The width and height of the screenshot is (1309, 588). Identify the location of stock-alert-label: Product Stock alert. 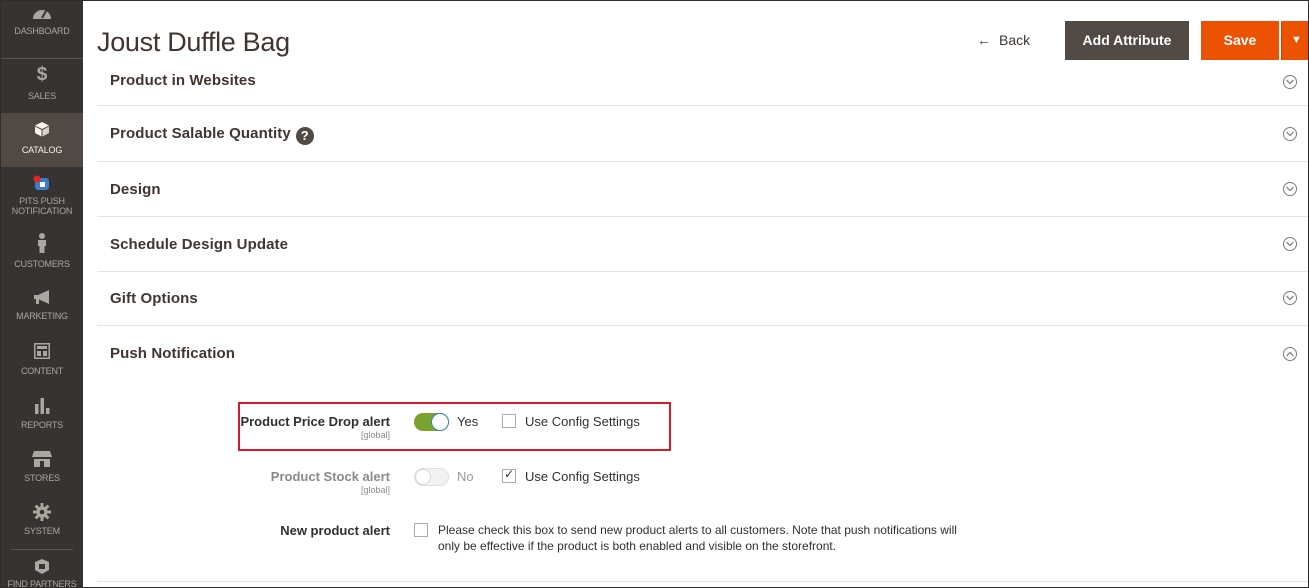
(330, 476).